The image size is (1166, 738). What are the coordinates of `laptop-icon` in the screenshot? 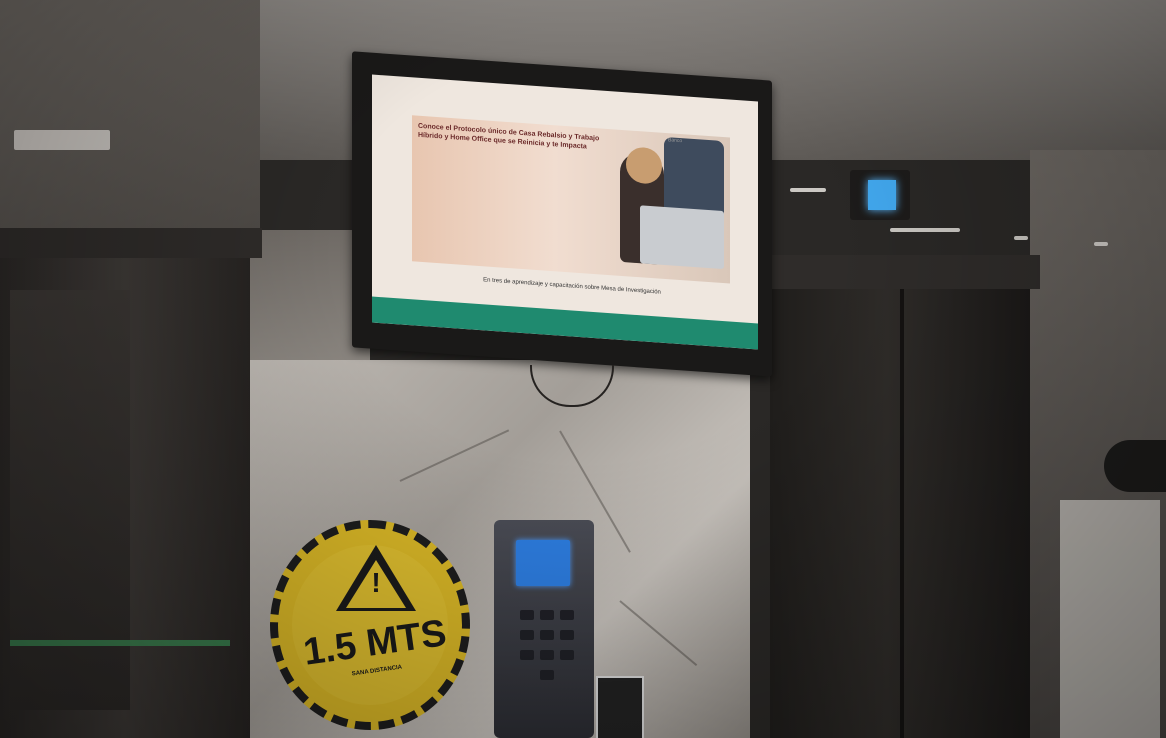 It's located at (682, 237).